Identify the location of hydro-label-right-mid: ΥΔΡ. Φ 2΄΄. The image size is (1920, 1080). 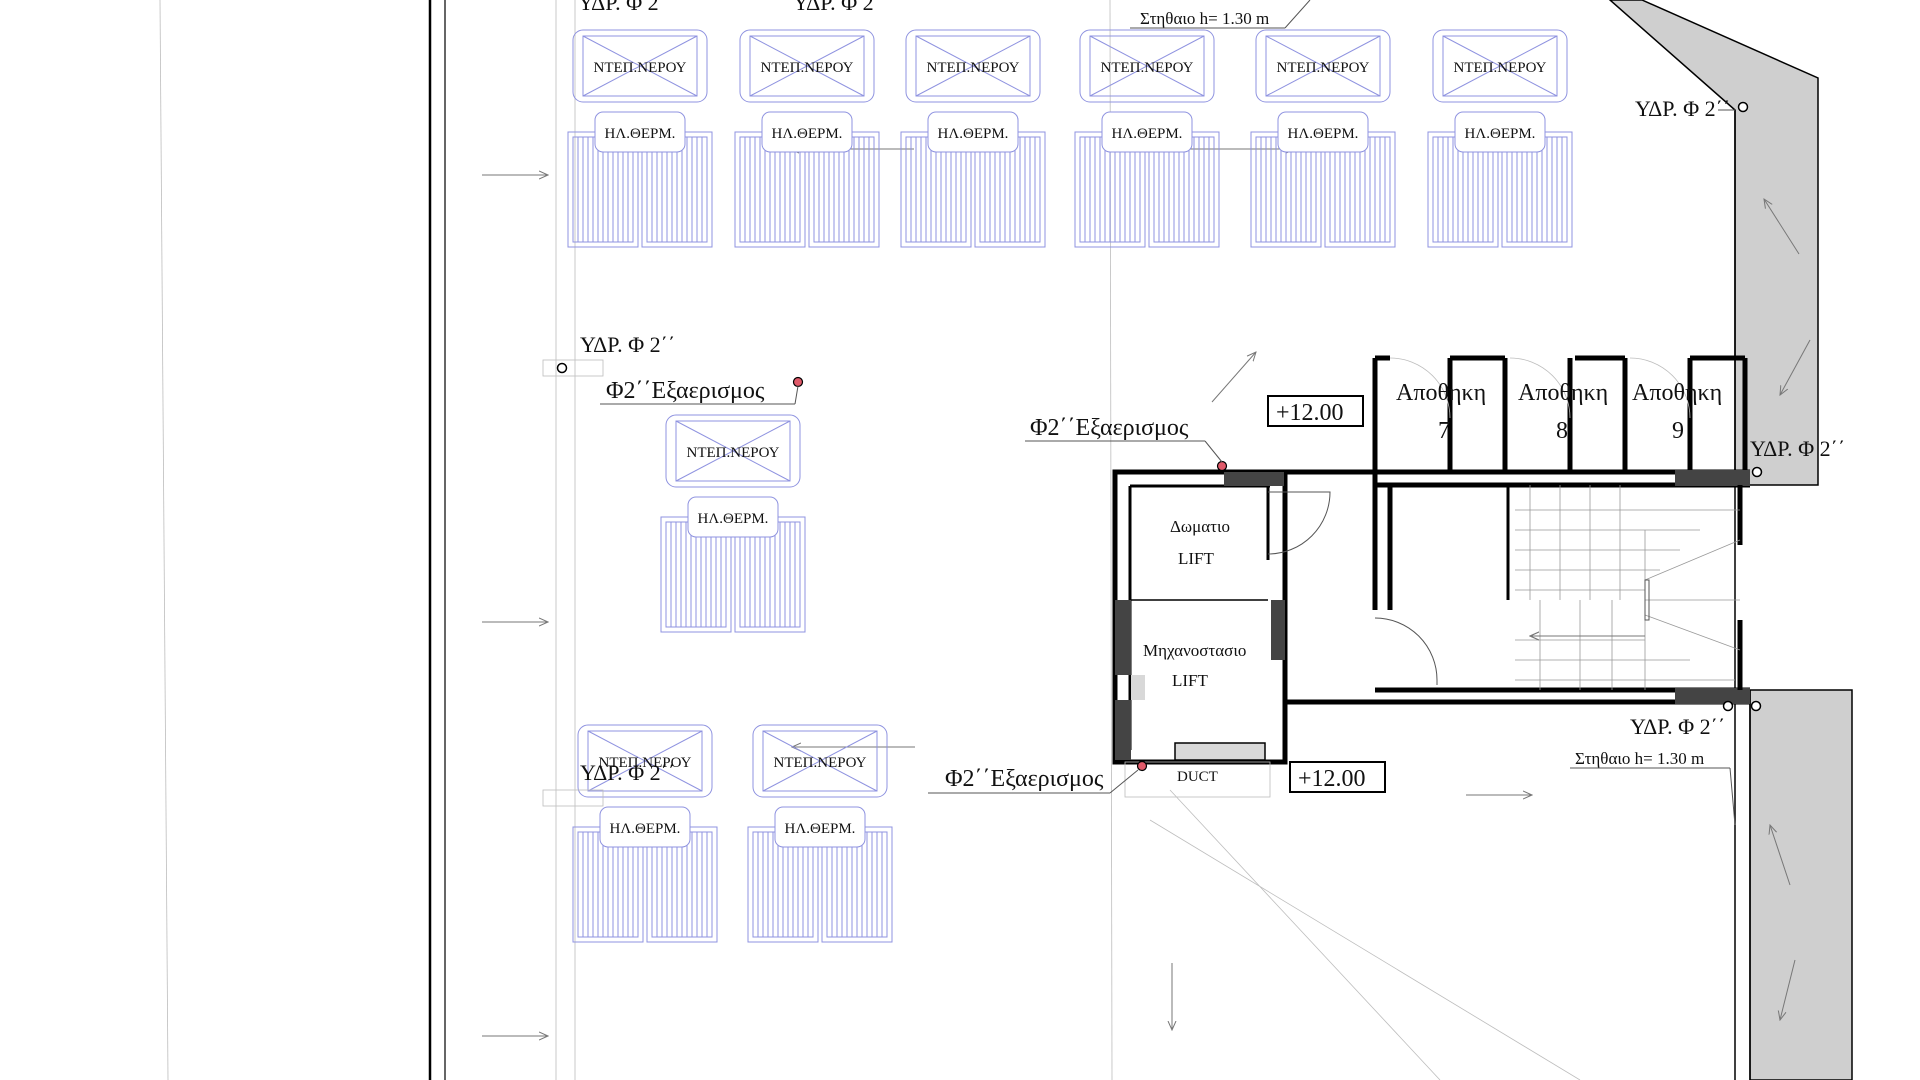
(1797, 448).